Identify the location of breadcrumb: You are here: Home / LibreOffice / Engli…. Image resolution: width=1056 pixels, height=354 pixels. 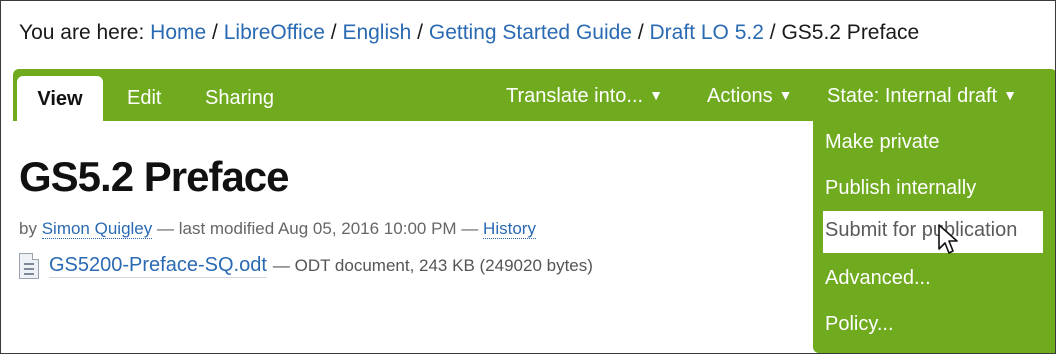
(469, 33).